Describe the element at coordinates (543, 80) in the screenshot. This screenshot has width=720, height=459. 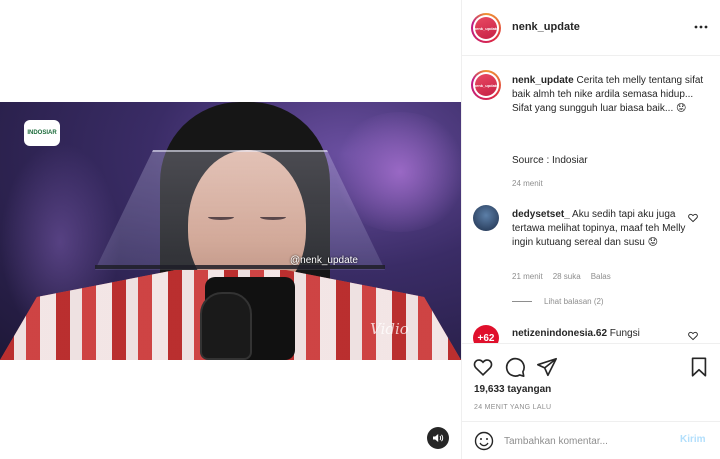
I see `caption-username: nenk_update` at that location.